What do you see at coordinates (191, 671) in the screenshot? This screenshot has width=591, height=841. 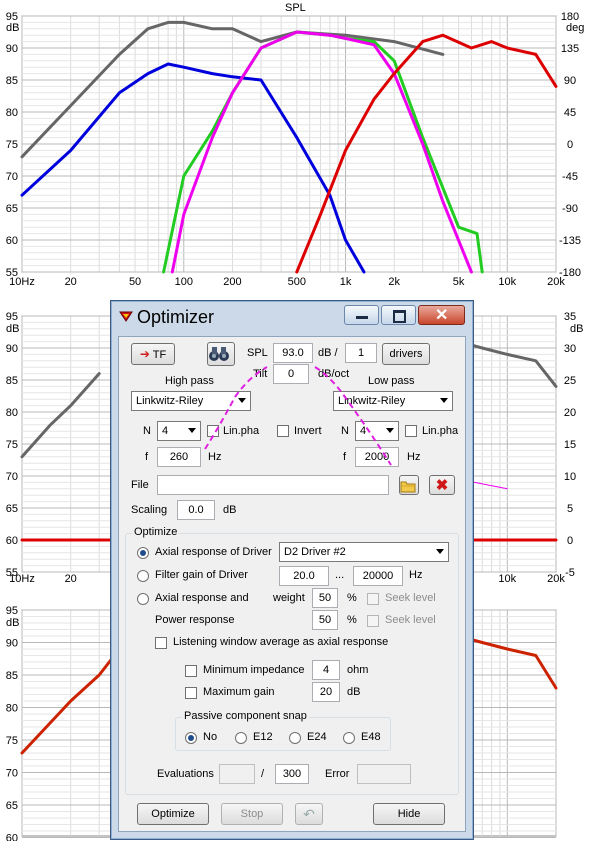 I see `min-impedance-checkbox` at bounding box center [191, 671].